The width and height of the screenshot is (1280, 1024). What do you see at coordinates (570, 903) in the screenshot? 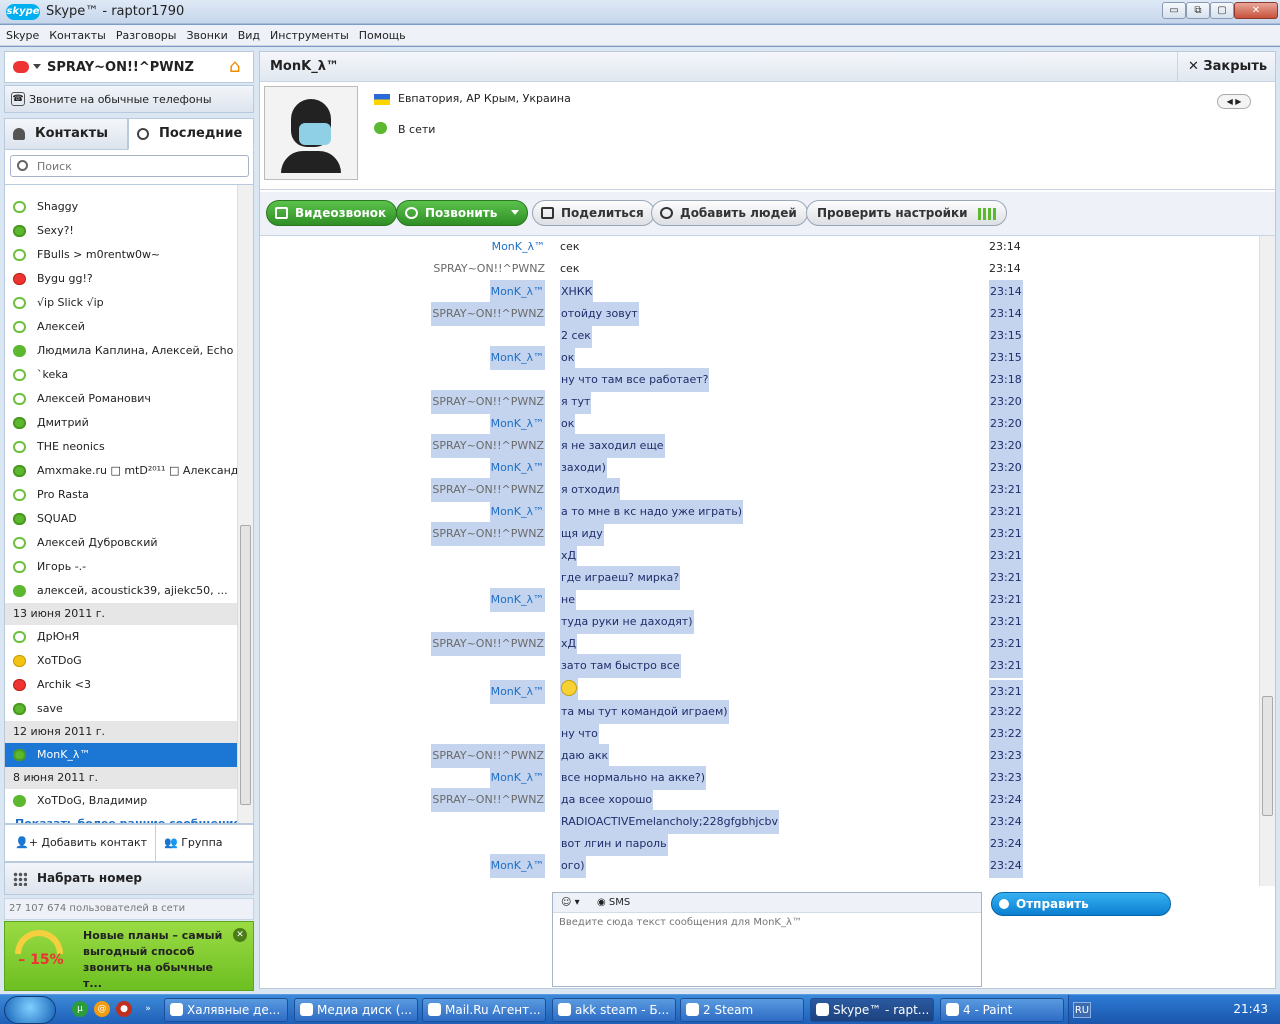
I see `emoticon-icon: ☺ ▾` at bounding box center [570, 903].